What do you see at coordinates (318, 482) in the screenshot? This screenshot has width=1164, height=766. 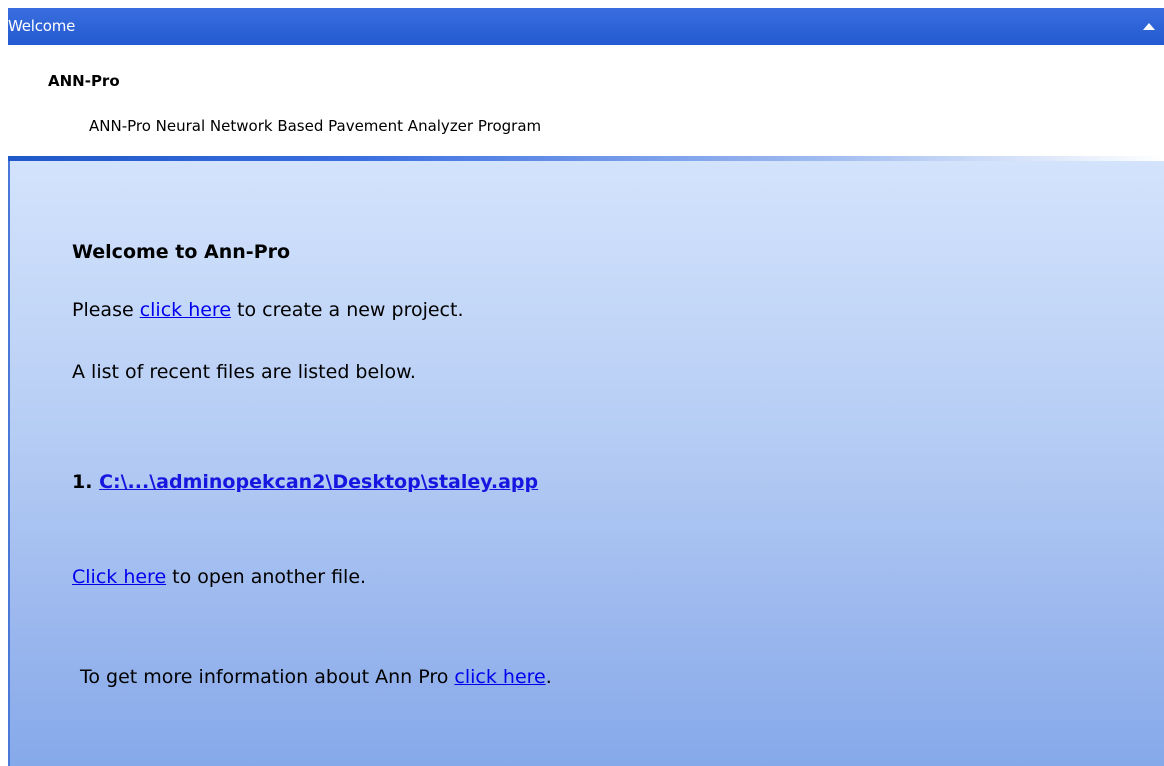 I see `recent-file-link: C:\...\adminopekcan2\Desktop\staley.app` at bounding box center [318, 482].